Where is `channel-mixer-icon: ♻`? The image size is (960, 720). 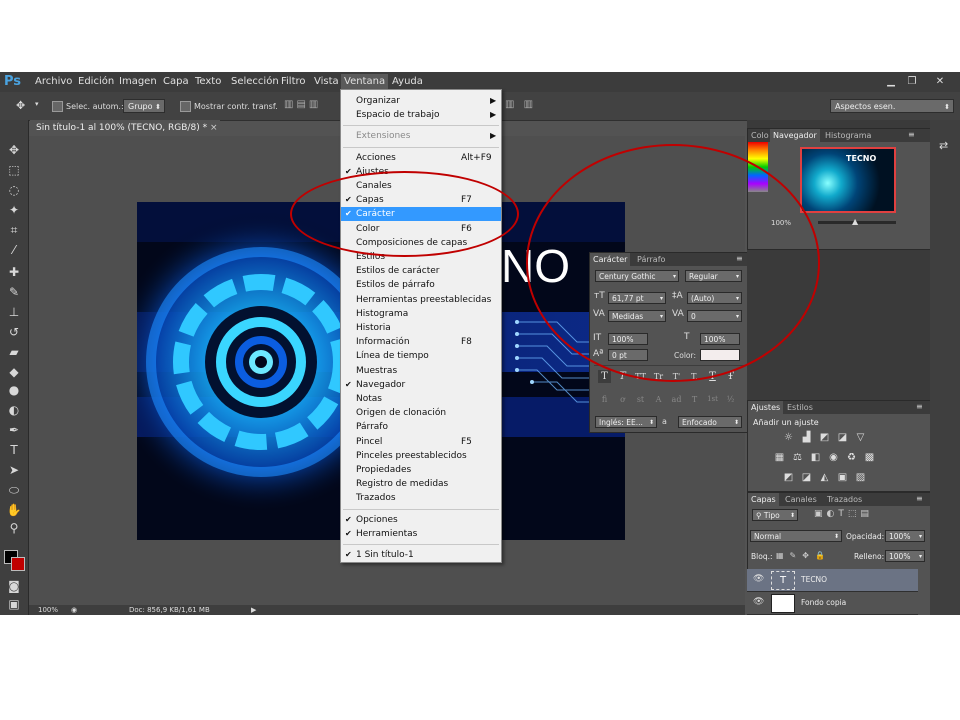 channel-mixer-icon: ♻ is located at coordinates (851, 458).